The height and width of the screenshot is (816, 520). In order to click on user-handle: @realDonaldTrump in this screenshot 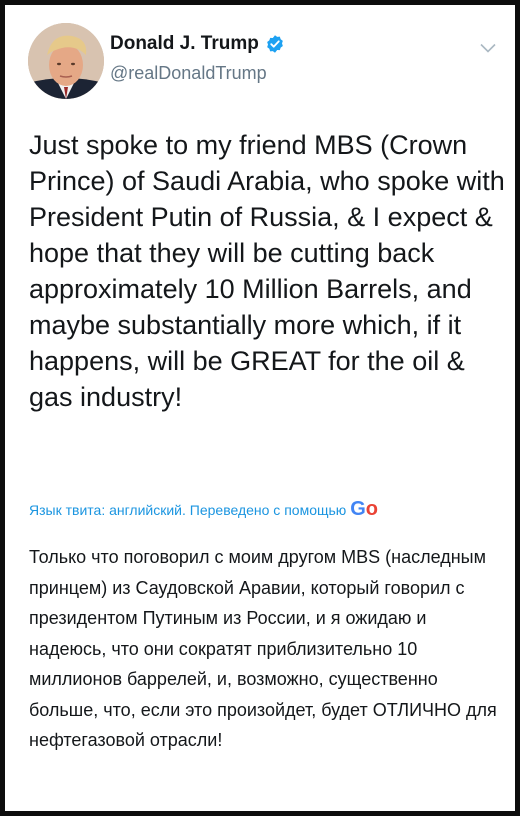, I will do `click(188, 73)`.